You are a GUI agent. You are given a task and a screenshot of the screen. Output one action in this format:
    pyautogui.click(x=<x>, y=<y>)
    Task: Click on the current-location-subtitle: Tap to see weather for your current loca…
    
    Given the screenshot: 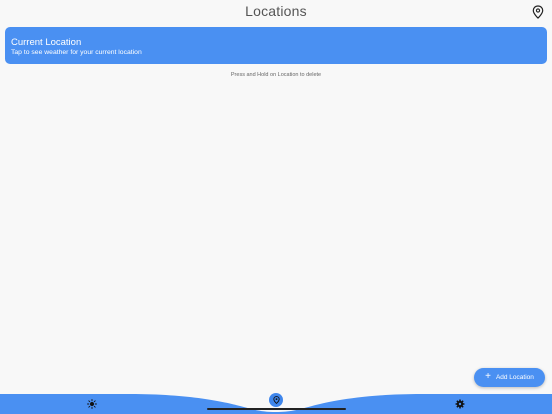 What is the action you would take?
    pyautogui.click(x=76, y=52)
    